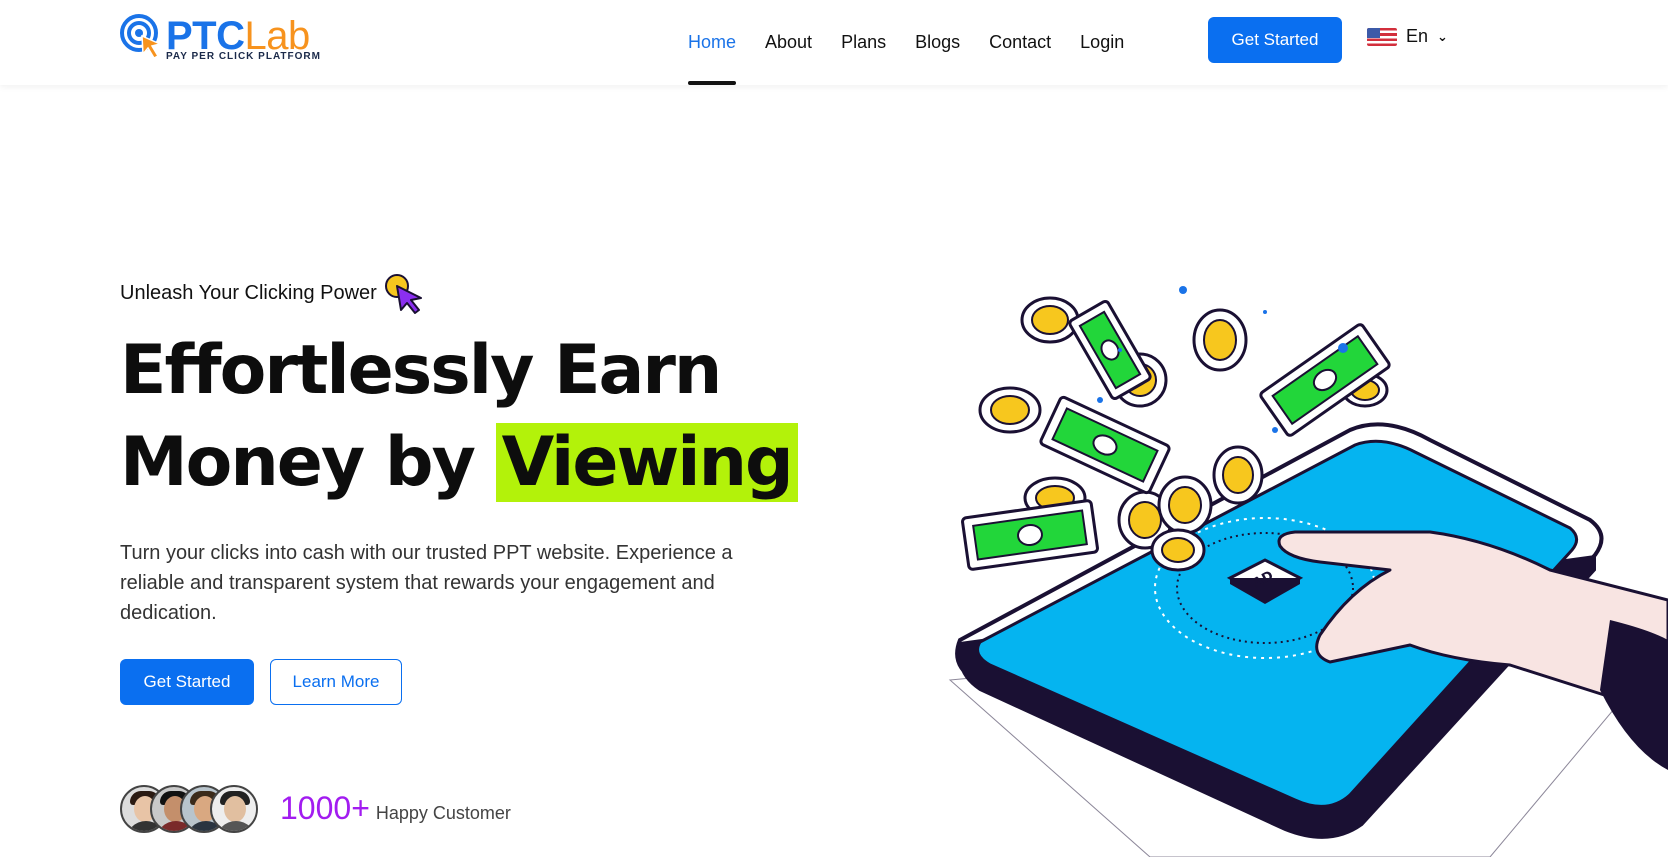 This screenshot has height=857, width=1668. I want to click on nav-about: About, so click(788, 42).